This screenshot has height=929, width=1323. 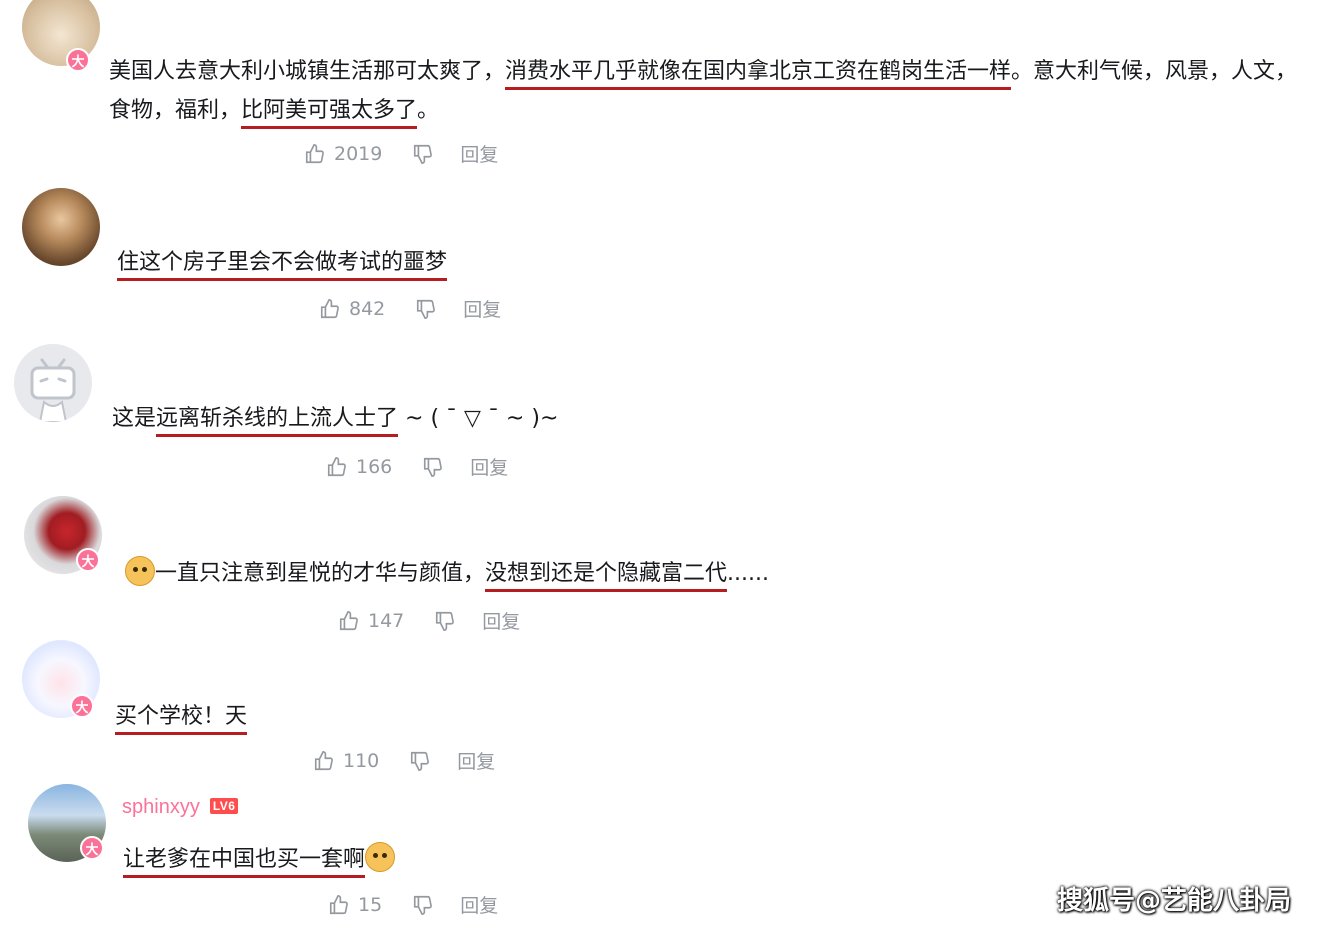 What do you see at coordinates (401, 153) in the screenshot?
I see `comment-actions: 2019 回复` at bounding box center [401, 153].